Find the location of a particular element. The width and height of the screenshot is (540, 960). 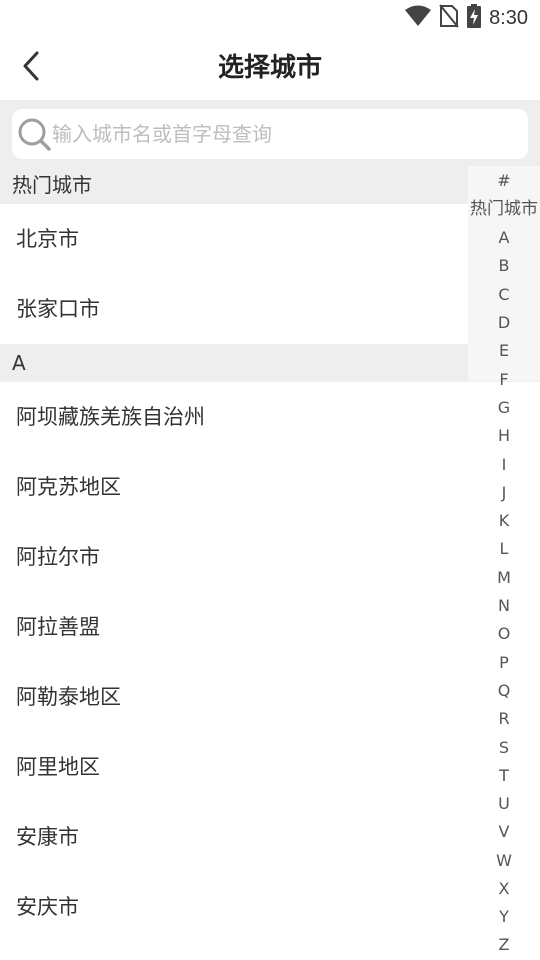

index-letter-p: P is located at coordinates (504, 663).